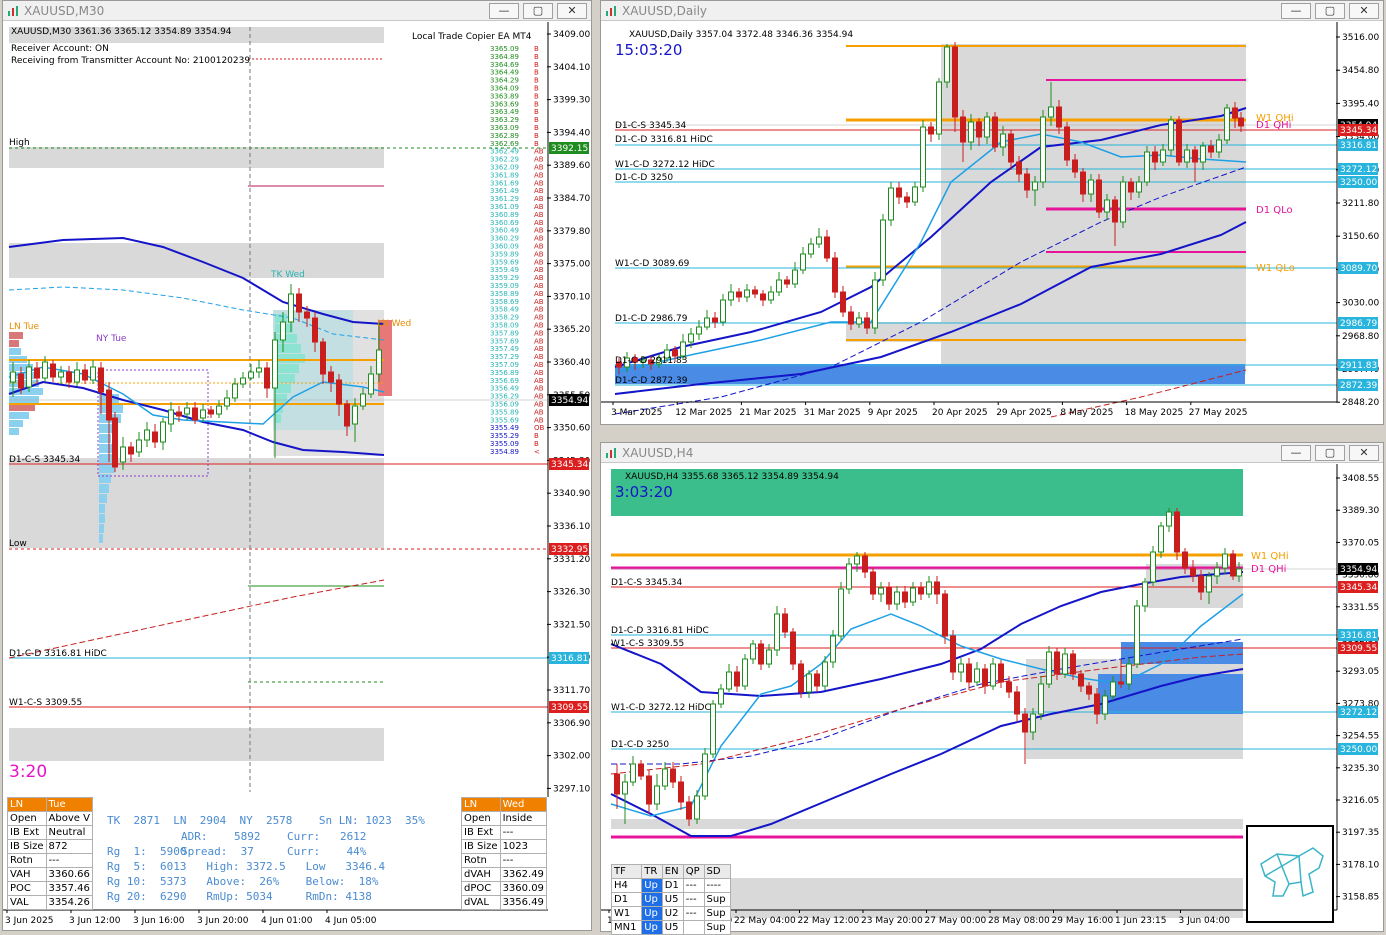 The image size is (1386, 935). Describe the element at coordinates (571, 560) in the screenshot. I see `axis-tick-label: 3331.20` at that location.